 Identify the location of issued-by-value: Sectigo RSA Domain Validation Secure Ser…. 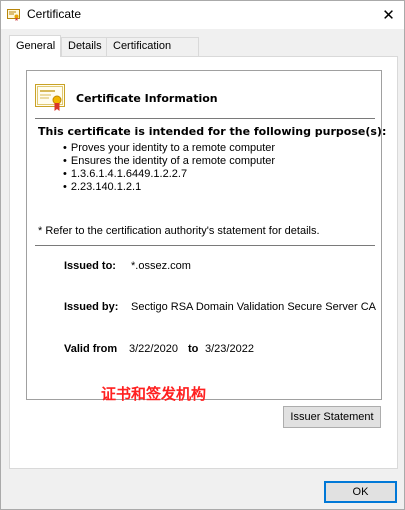
(253, 307).